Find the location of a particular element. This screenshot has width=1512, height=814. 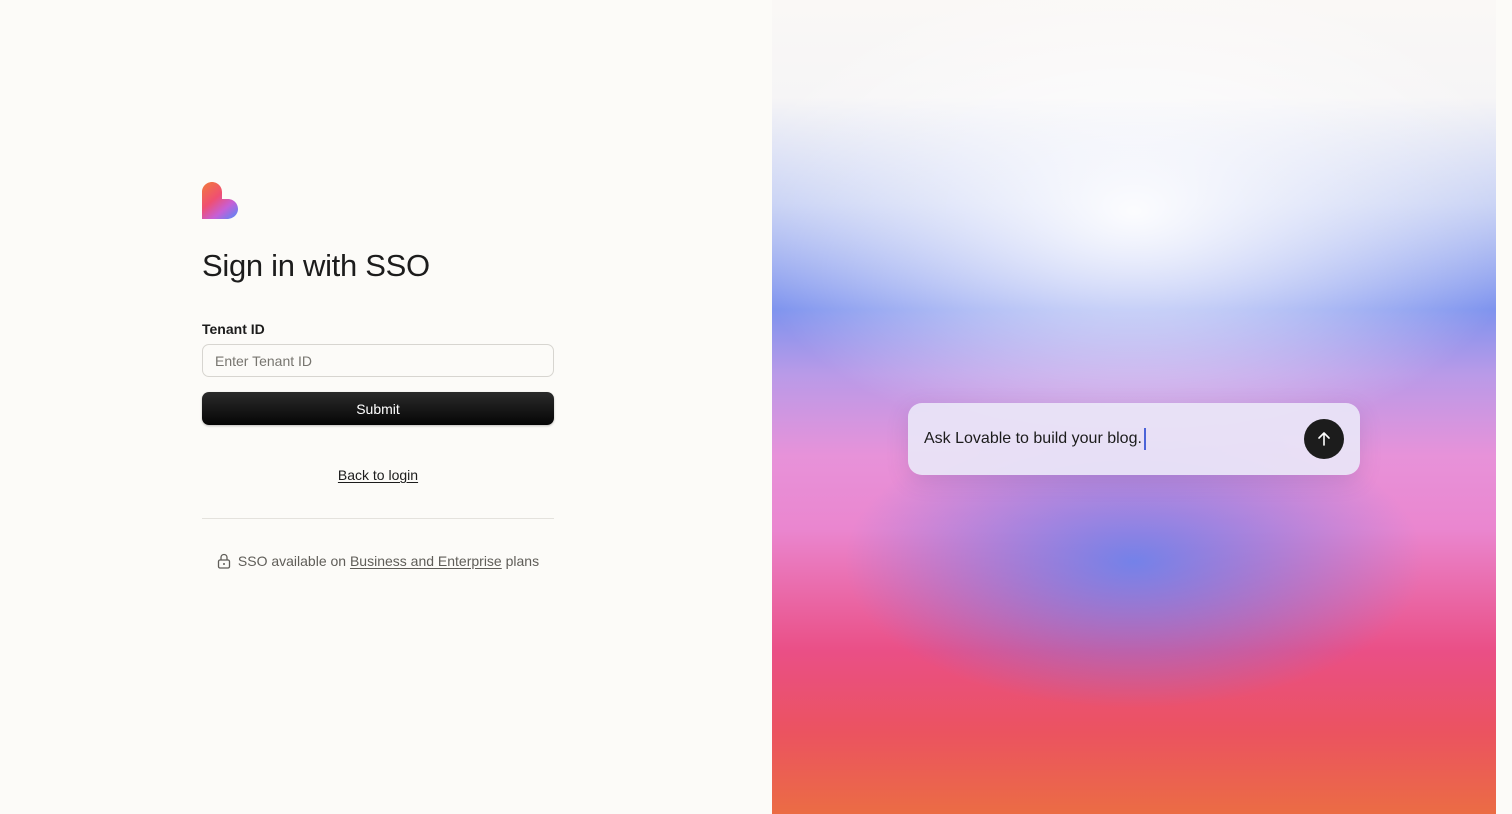

submit-button: Submit is located at coordinates (378, 408).